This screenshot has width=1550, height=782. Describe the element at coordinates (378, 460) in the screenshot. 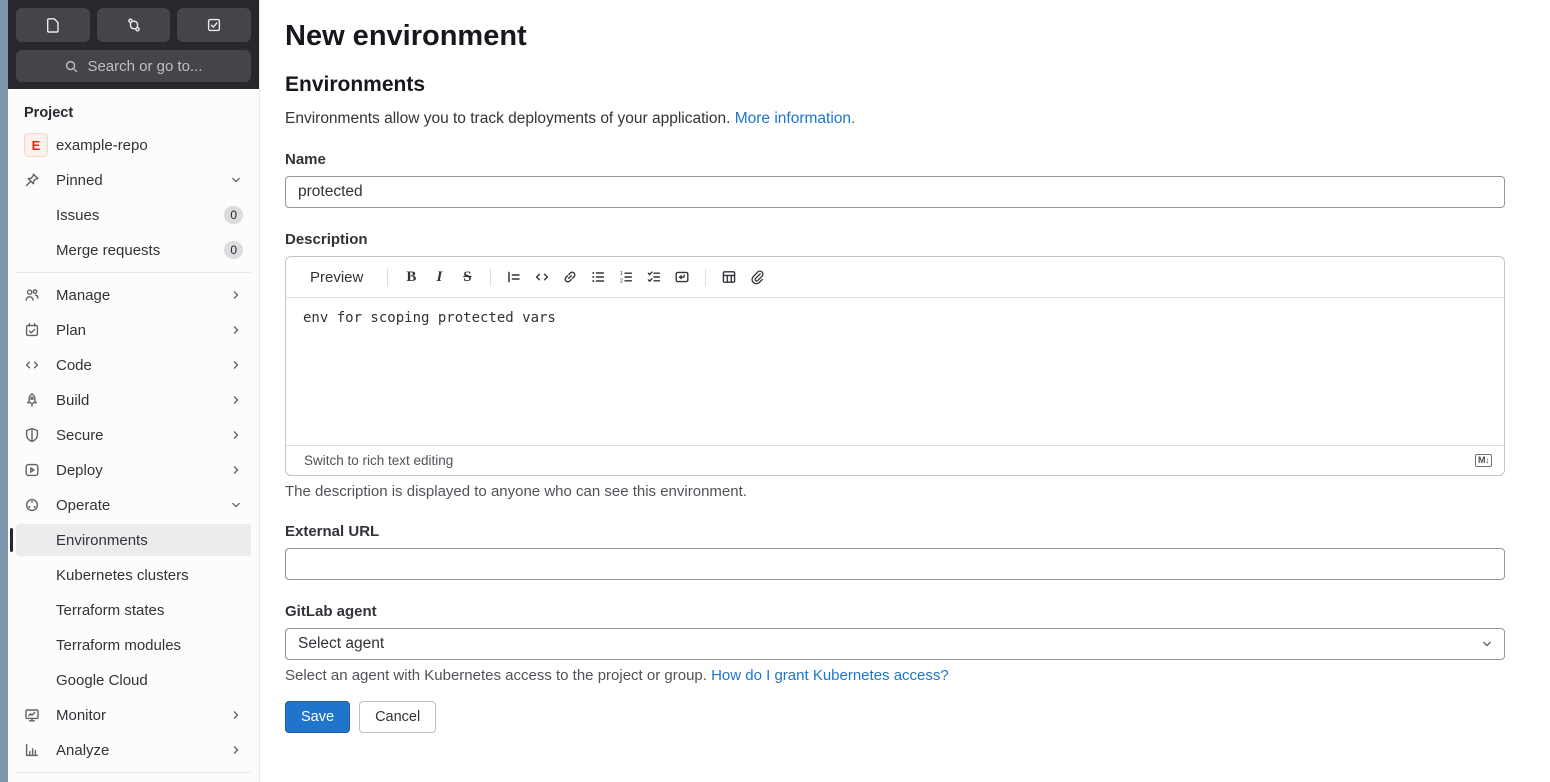

I see `switch-rich-text-button: Switch to rich text editing` at that location.